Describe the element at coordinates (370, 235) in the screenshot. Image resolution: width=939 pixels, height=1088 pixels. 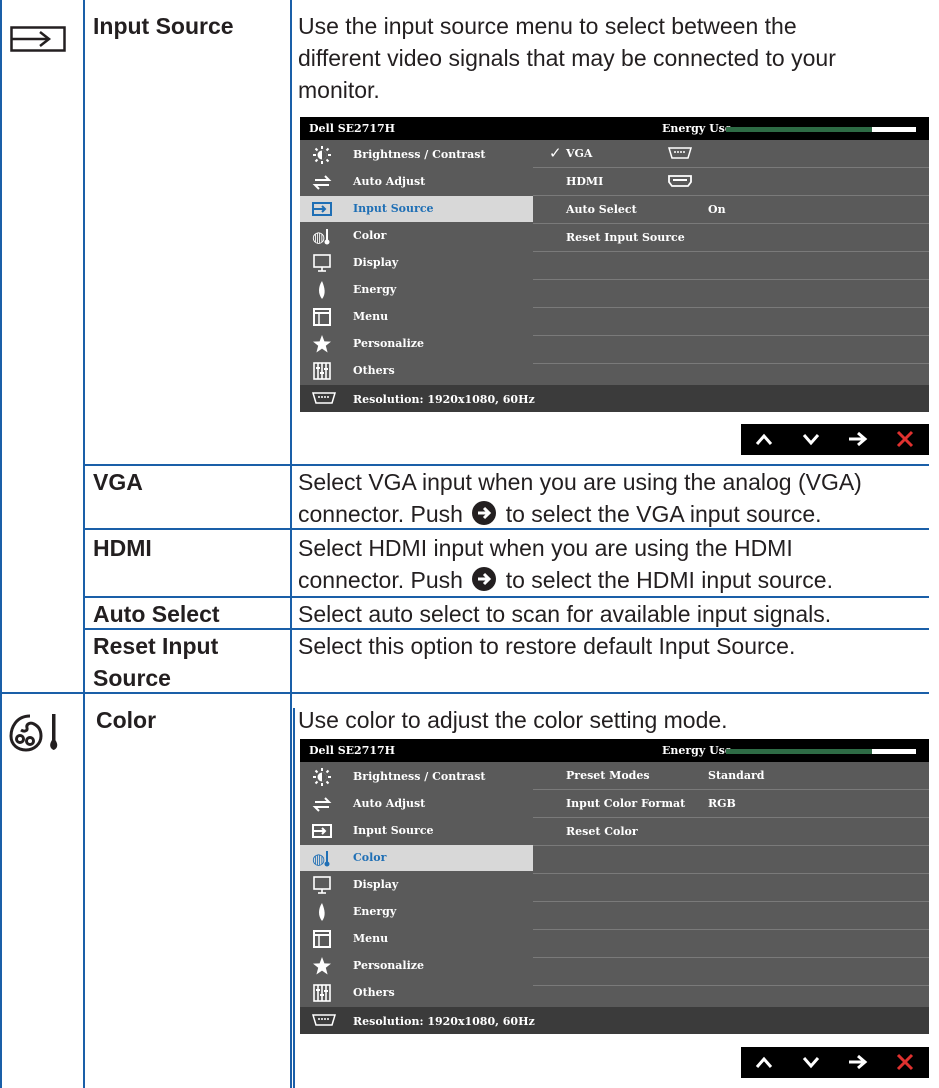
I see `menu-item-label: Color` at that location.